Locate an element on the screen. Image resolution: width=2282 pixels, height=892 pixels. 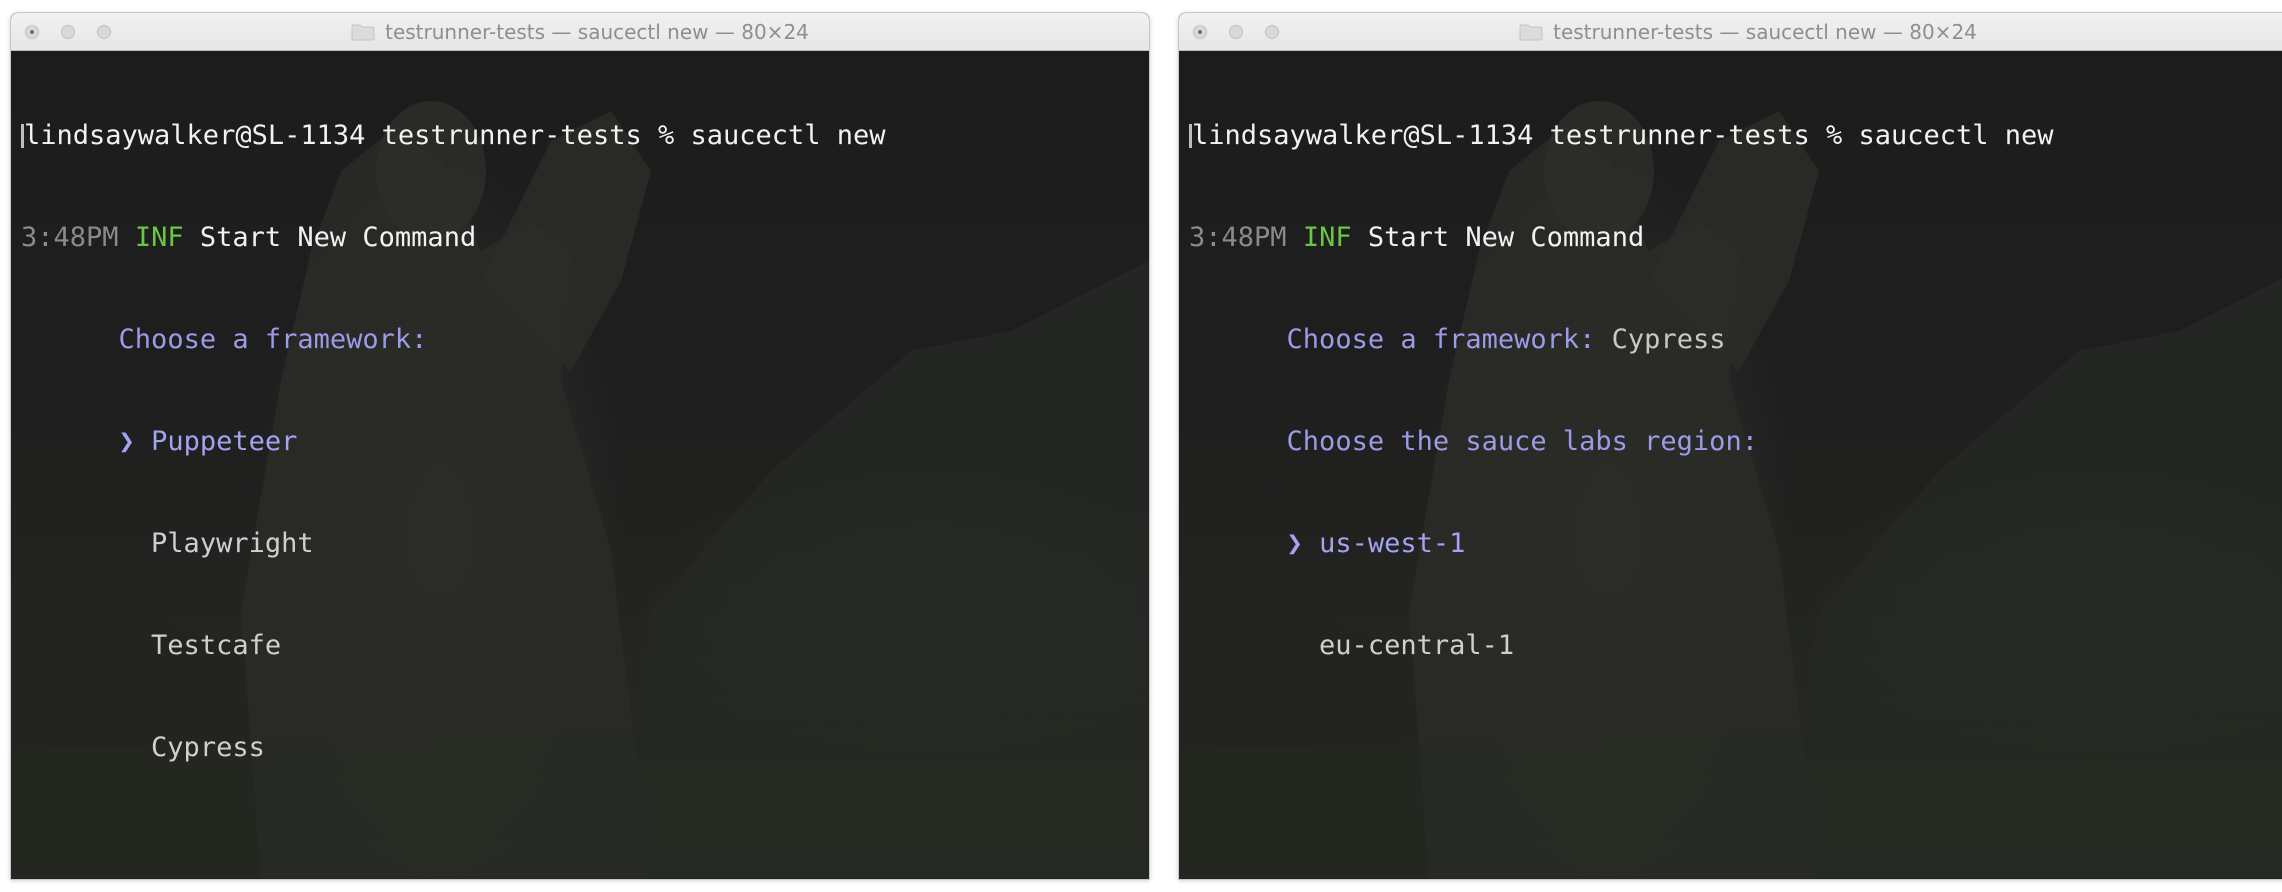
answered-question: Choose a framework: Cypress is located at coordinates (1735, 340).